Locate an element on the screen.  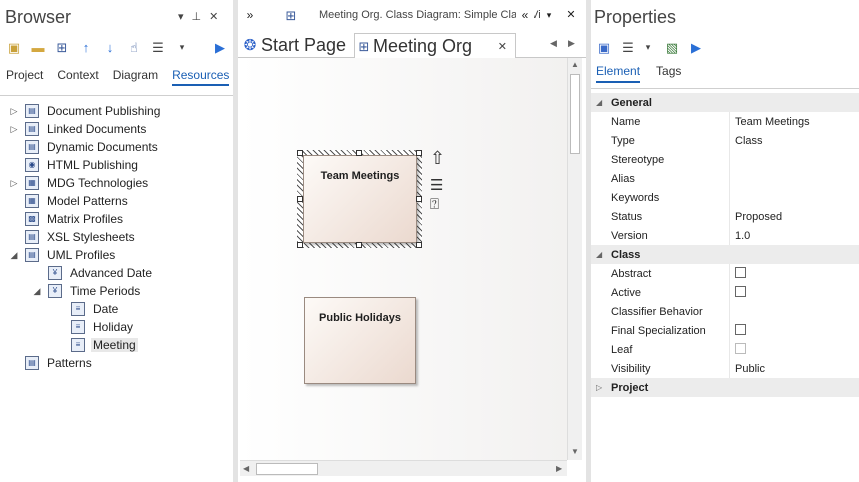
horizontal-scrollbar: ◀ ▶ is located at coordinates (403, 468).